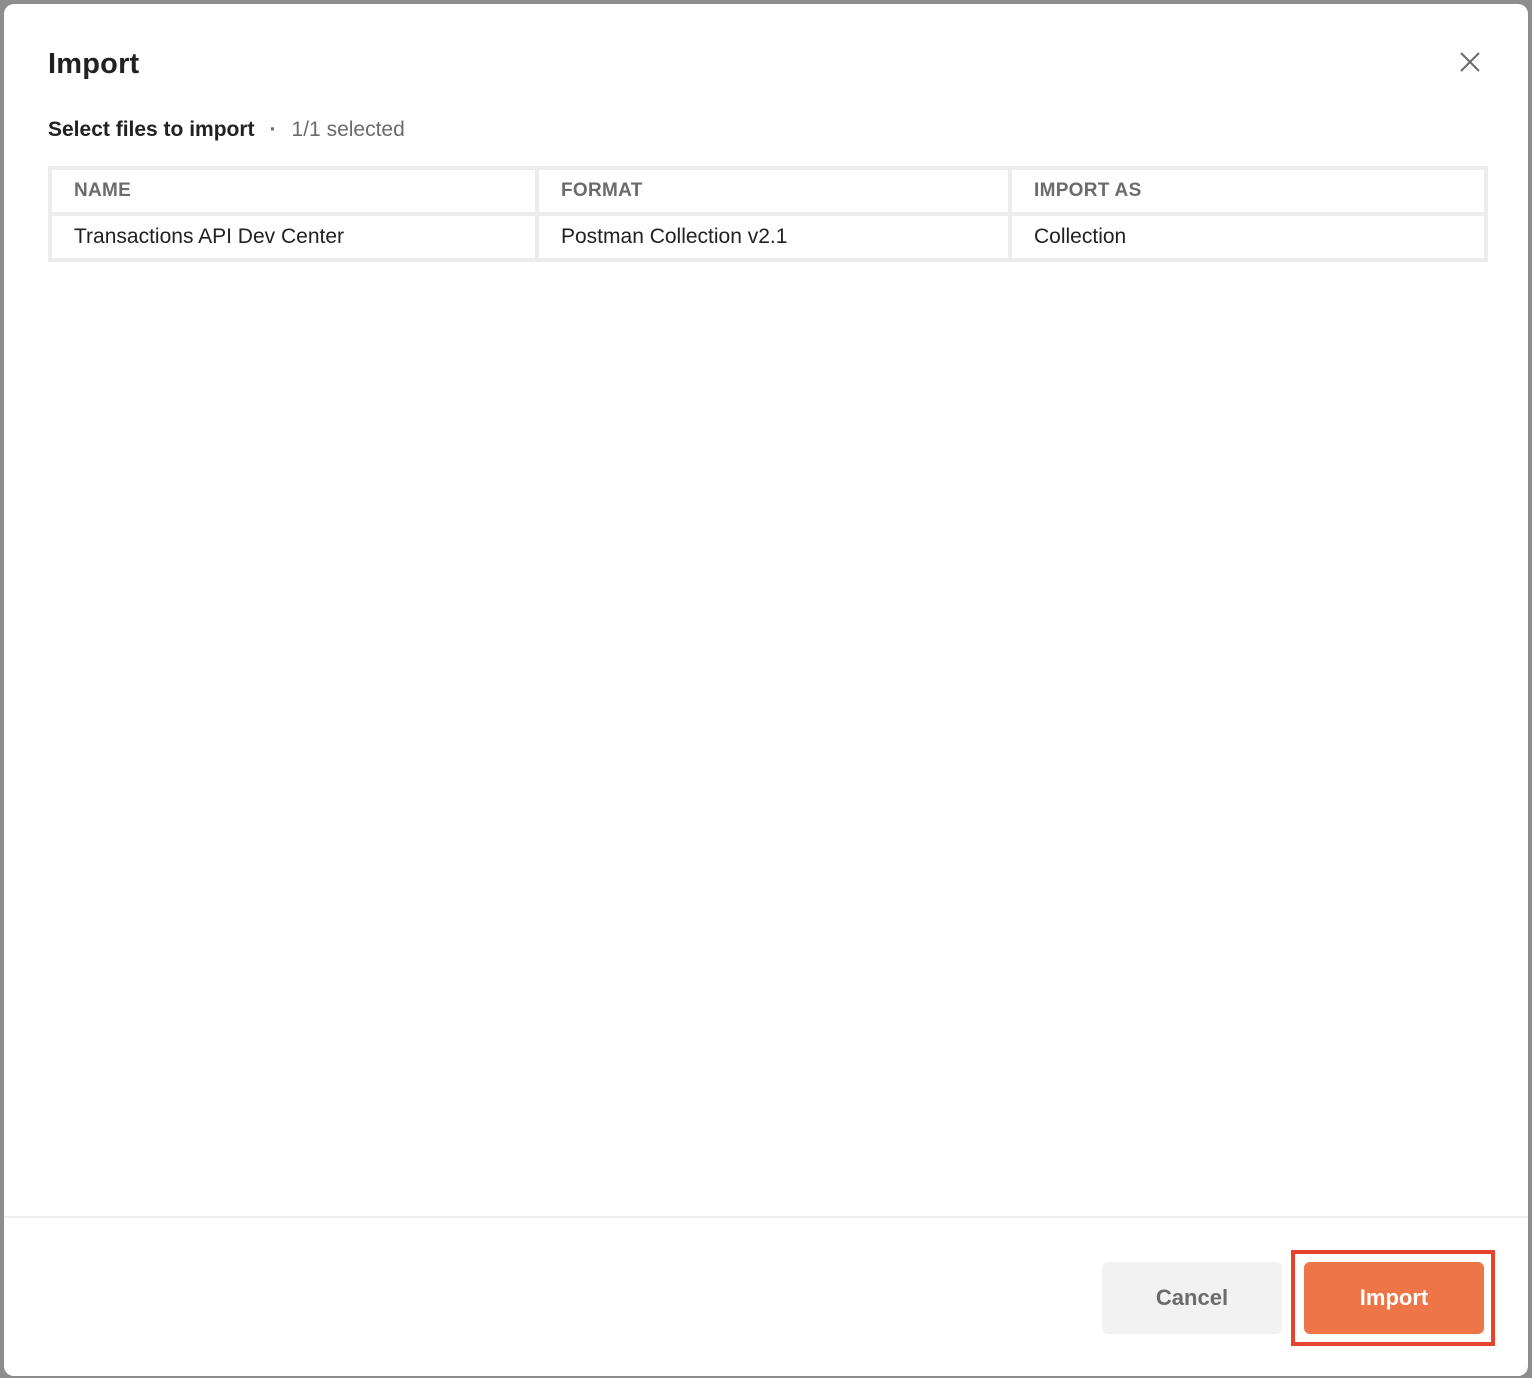 The height and width of the screenshot is (1378, 1532). What do you see at coordinates (348, 129) in the screenshot?
I see `selection-count: 1/1 selected` at bounding box center [348, 129].